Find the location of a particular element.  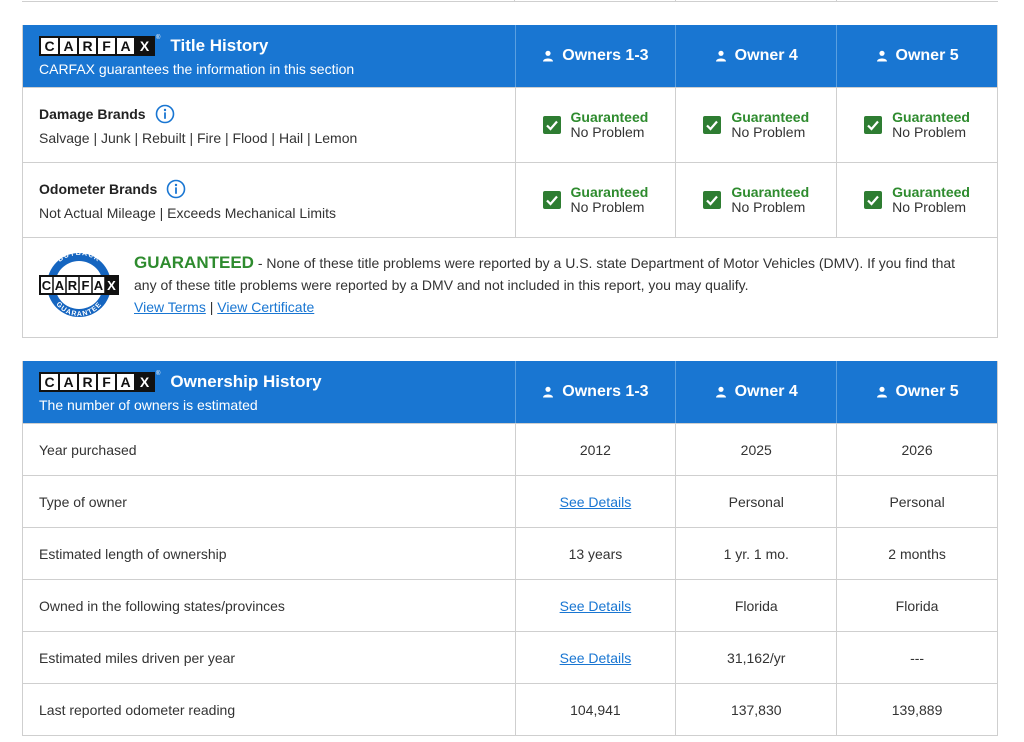

table-cell: 2 months is located at coordinates (916, 553).